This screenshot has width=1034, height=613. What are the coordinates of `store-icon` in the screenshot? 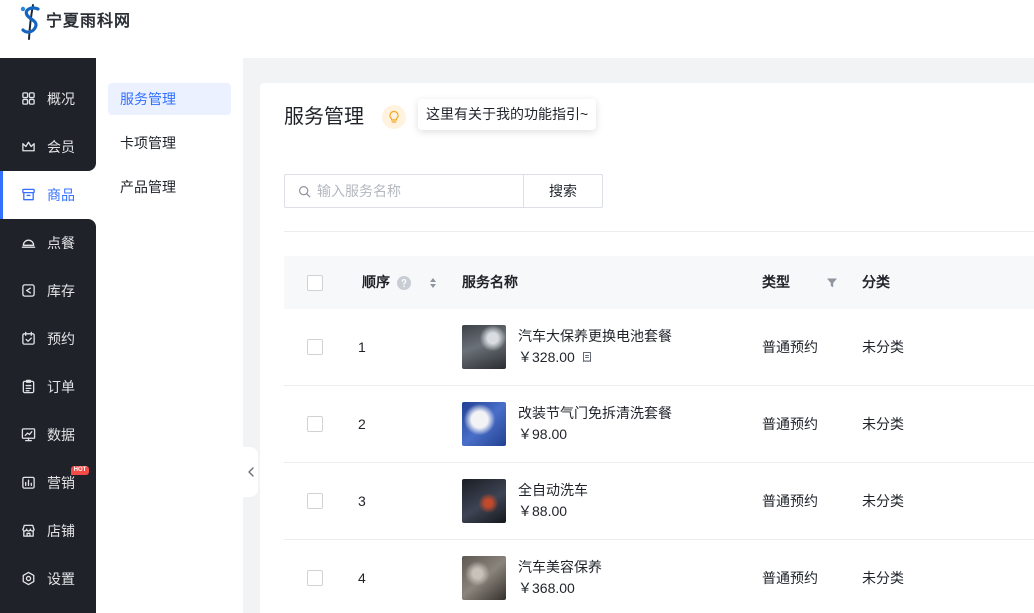 It's located at (28, 530).